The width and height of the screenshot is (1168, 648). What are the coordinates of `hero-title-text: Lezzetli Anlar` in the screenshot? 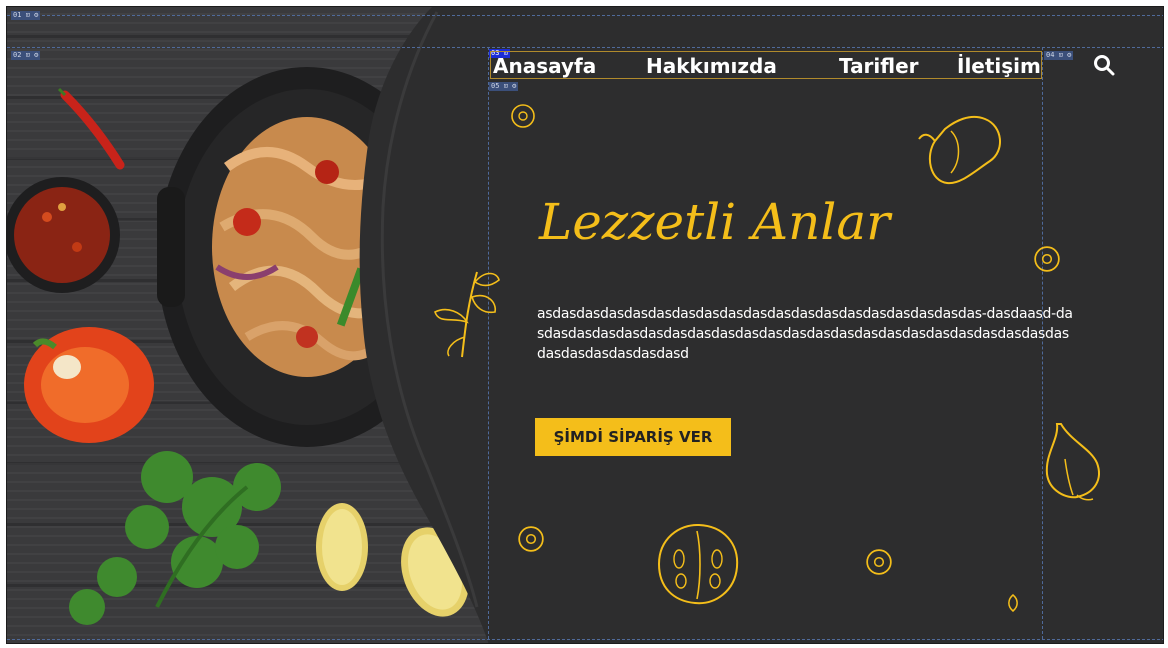 It's located at (715, 222).